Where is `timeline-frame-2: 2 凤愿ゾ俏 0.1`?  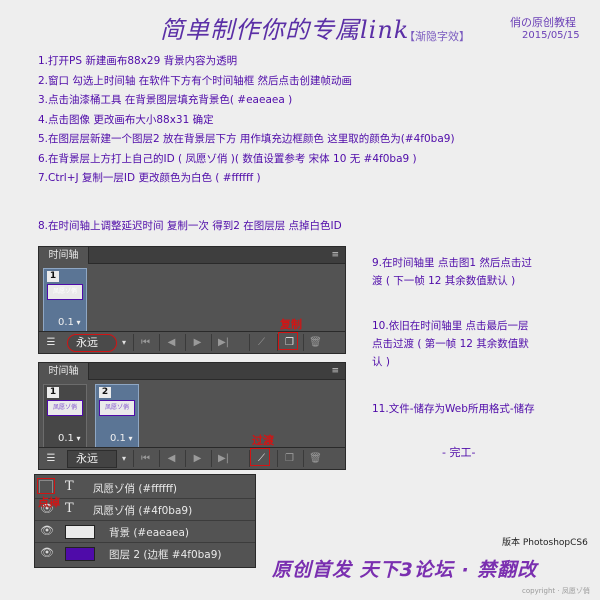
timeline-frame-2: 2 凤愿ゾ俏 0.1 is located at coordinates (117, 416).